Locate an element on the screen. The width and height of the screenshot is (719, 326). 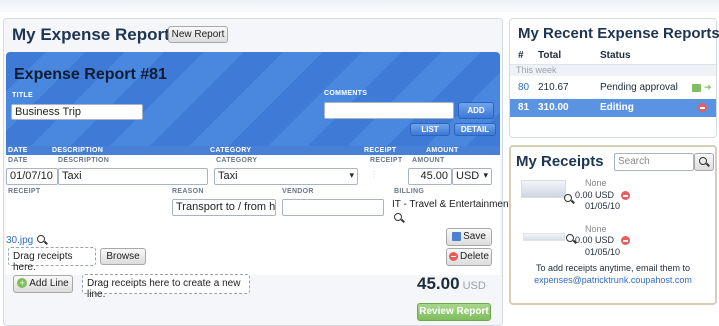
receipt-drag-handle-icon: ⋮ is located at coordinates (374, 174).